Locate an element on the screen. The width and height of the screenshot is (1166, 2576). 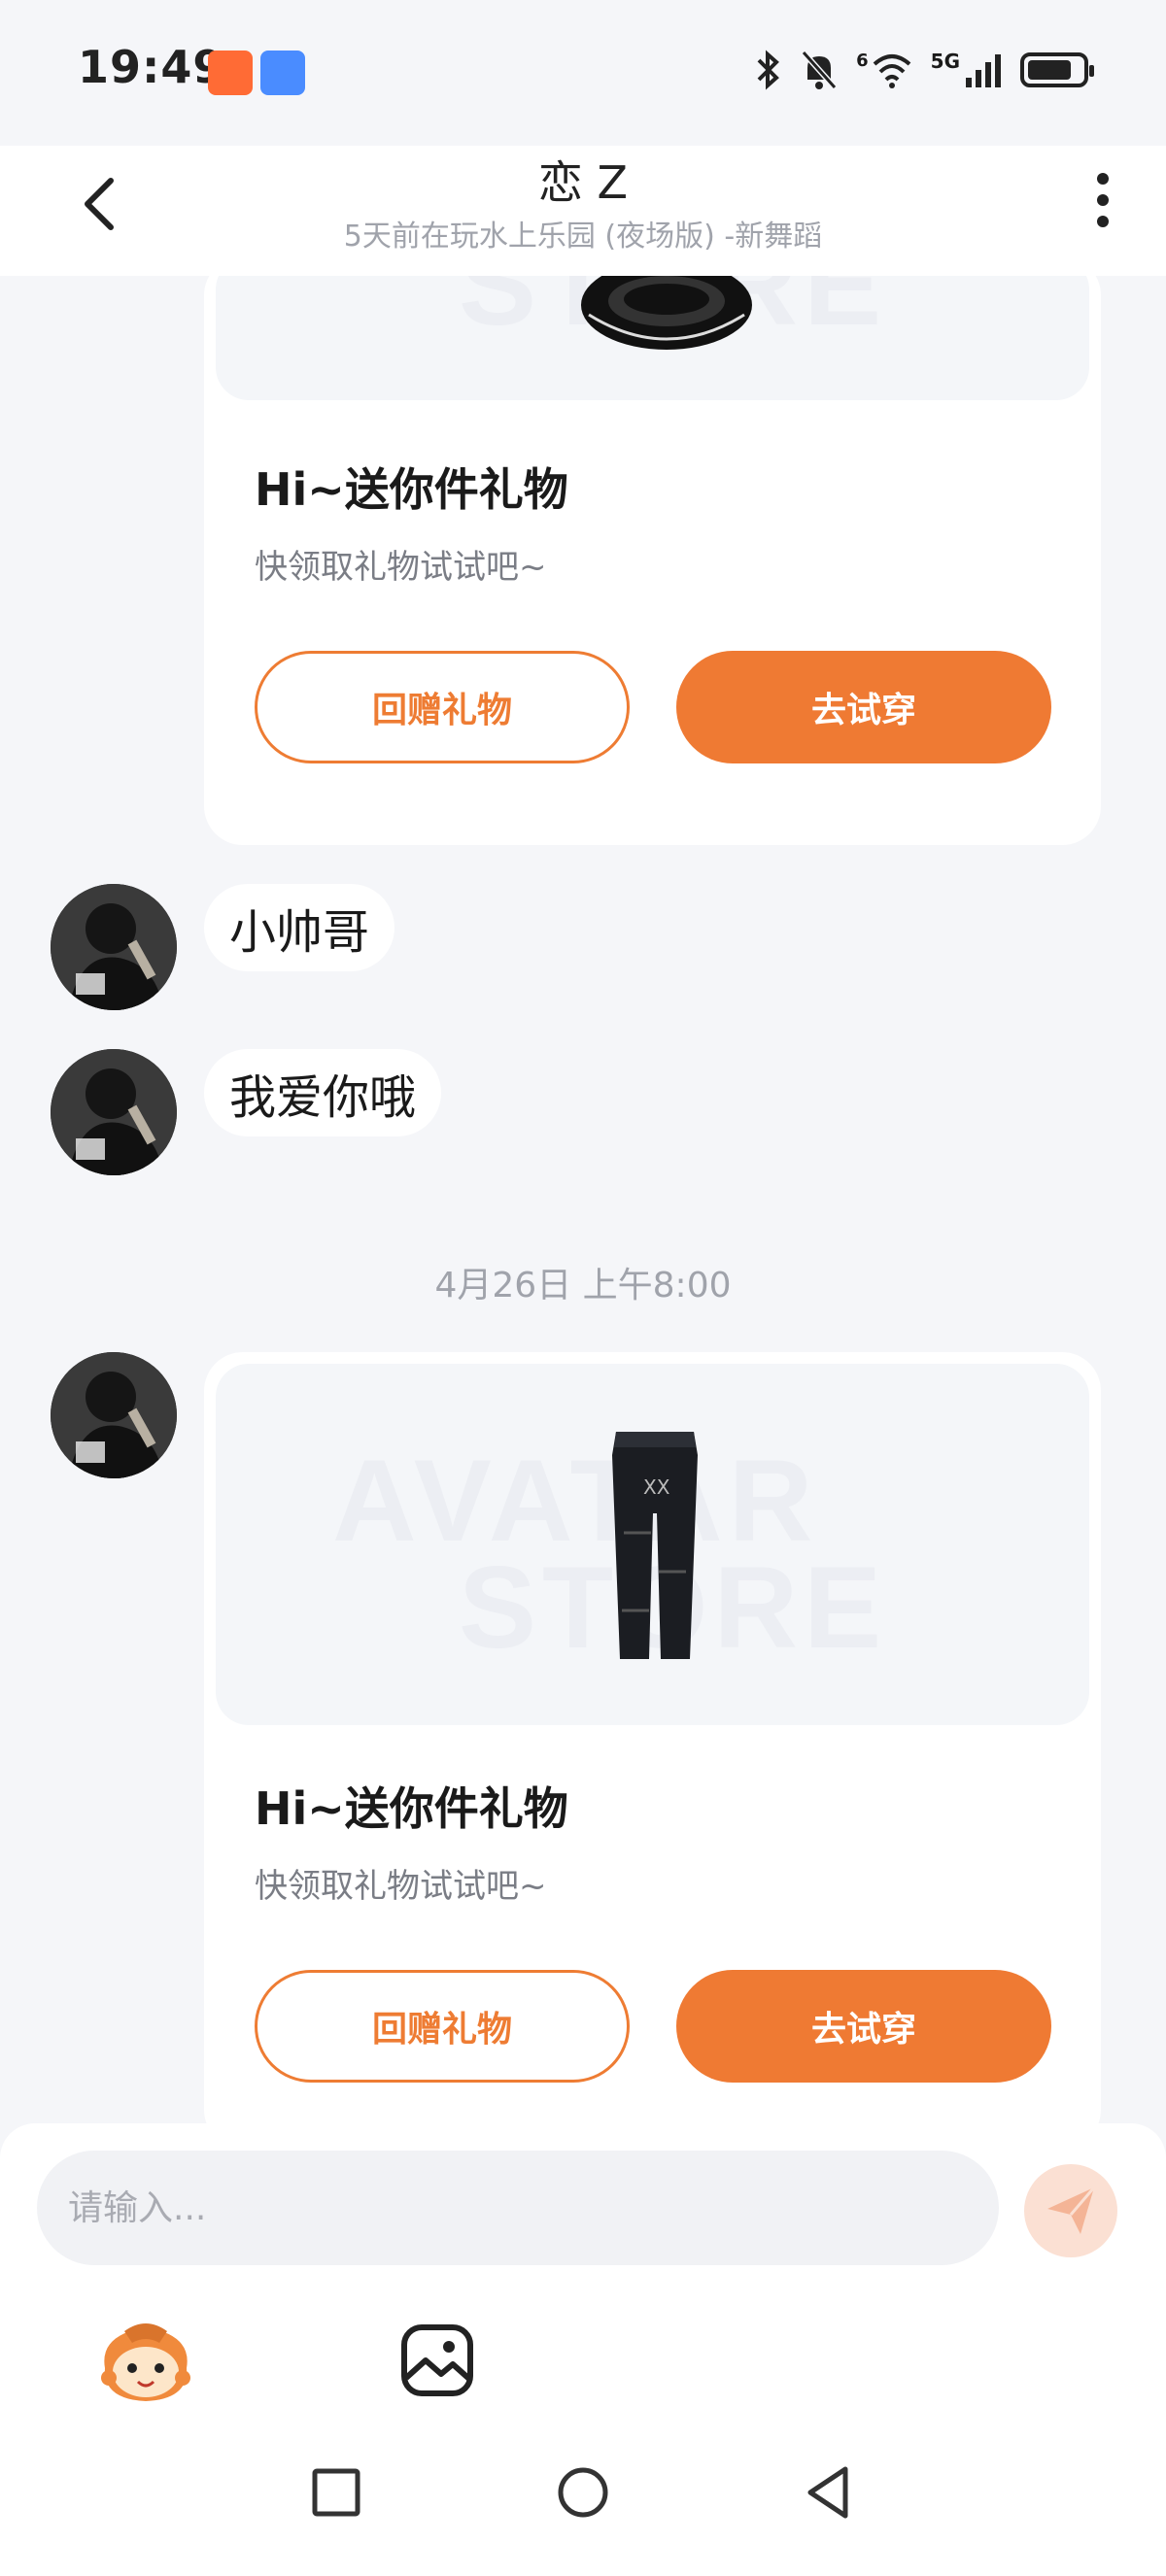
gift-image-area: AVATAR STORE XX is located at coordinates (652, 1544).